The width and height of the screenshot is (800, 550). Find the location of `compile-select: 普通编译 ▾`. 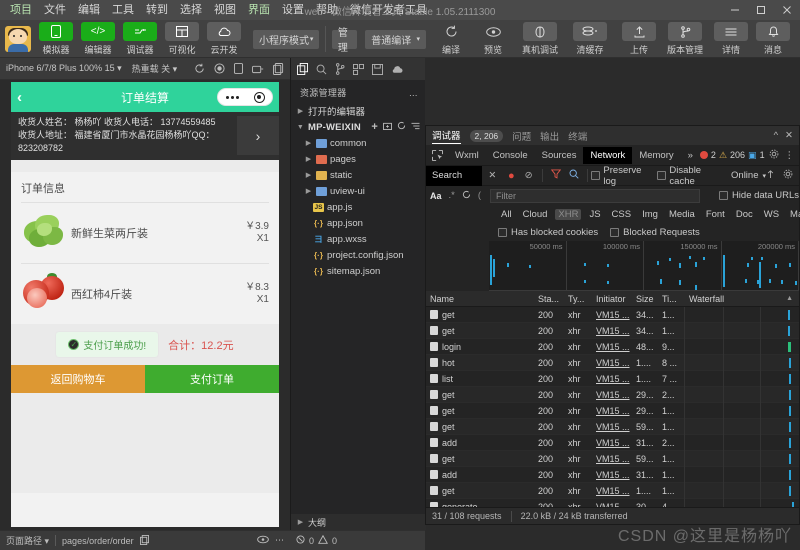

compile-select: 普通编译 ▾ is located at coordinates (395, 39).